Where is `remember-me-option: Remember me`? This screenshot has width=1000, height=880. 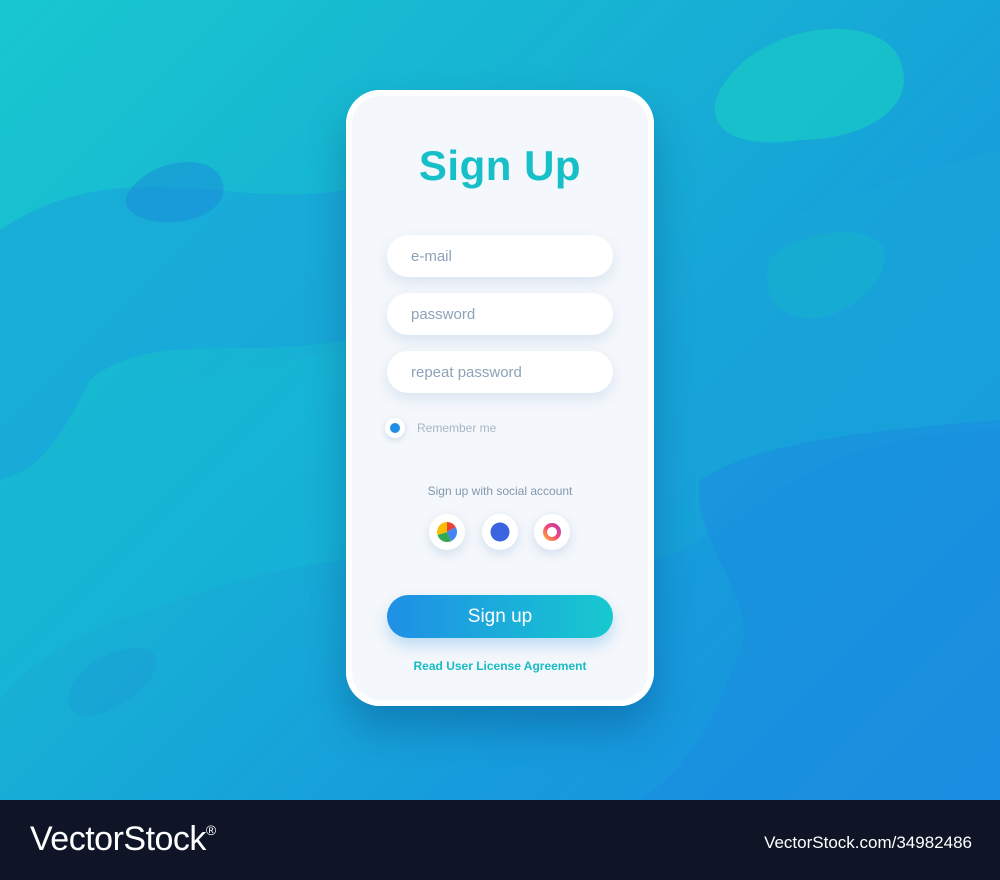
remember-me-option: Remember me is located at coordinates (440, 428).